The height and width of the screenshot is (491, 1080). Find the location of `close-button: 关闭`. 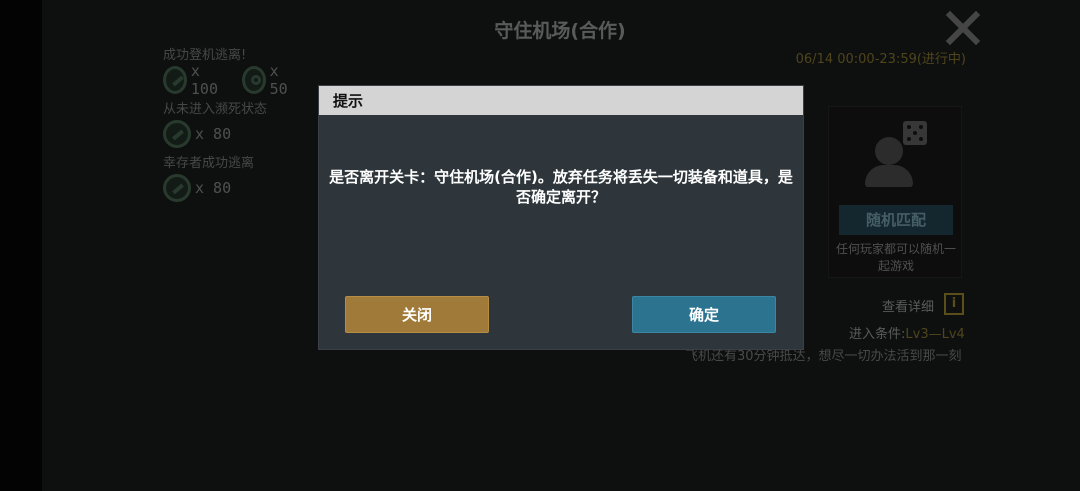

close-button: 关闭 is located at coordinates (417, 314).